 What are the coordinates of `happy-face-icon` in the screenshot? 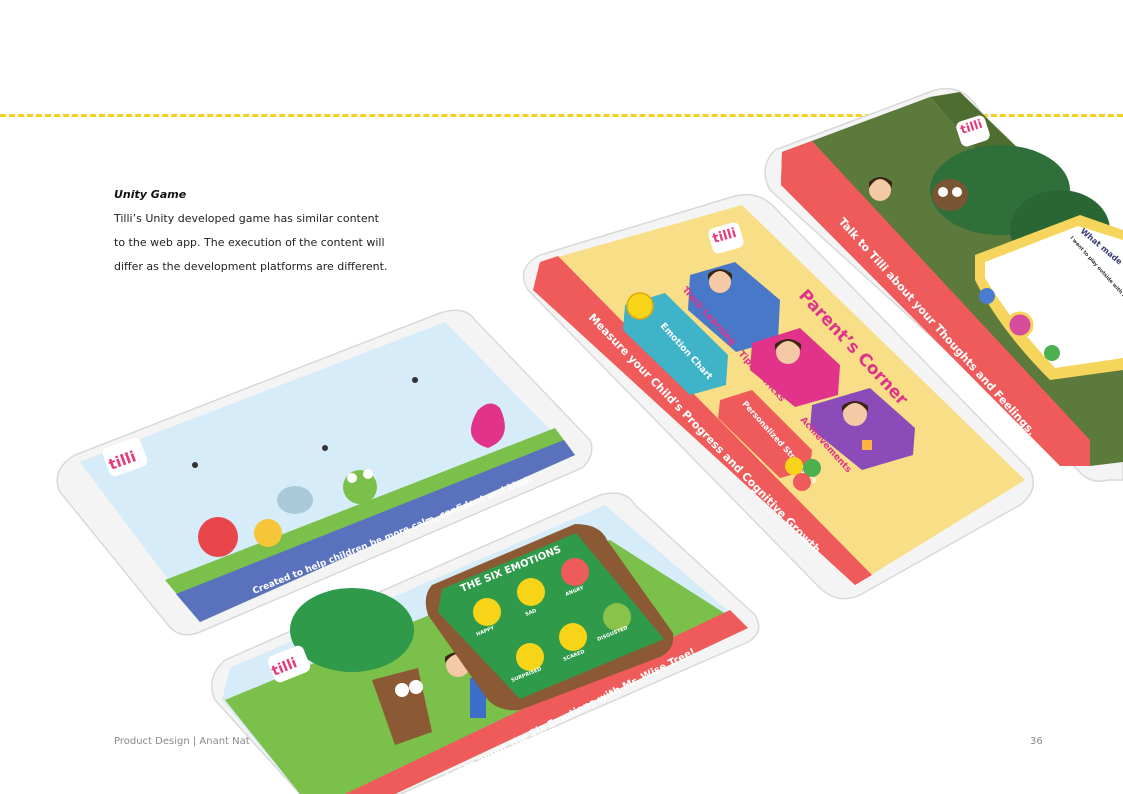 It's located at (487, 612).